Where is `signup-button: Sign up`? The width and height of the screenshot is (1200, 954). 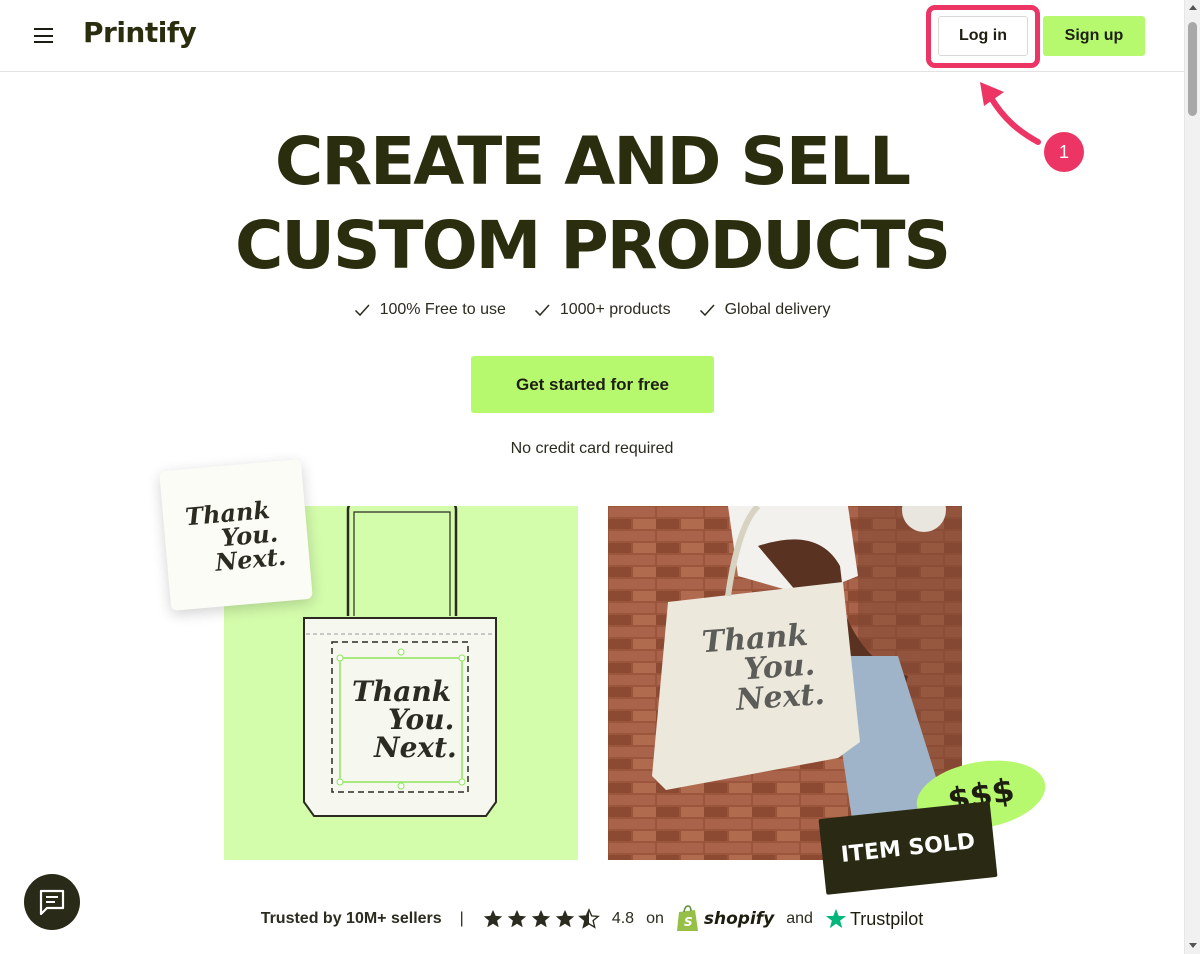
signup-button: Sign up is located at coordinates (1094, 36).